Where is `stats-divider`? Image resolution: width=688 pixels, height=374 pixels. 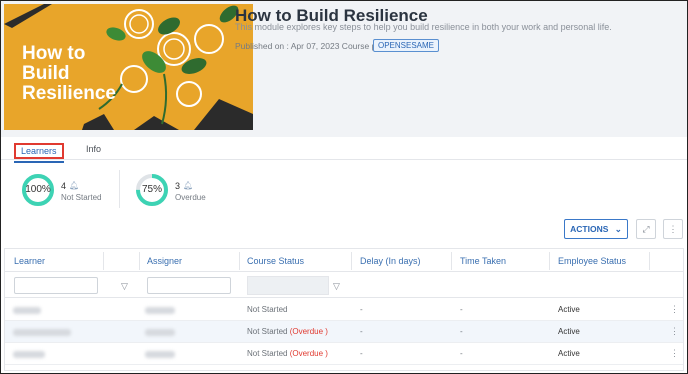 stats-divider is located at coordinates (119, 189).